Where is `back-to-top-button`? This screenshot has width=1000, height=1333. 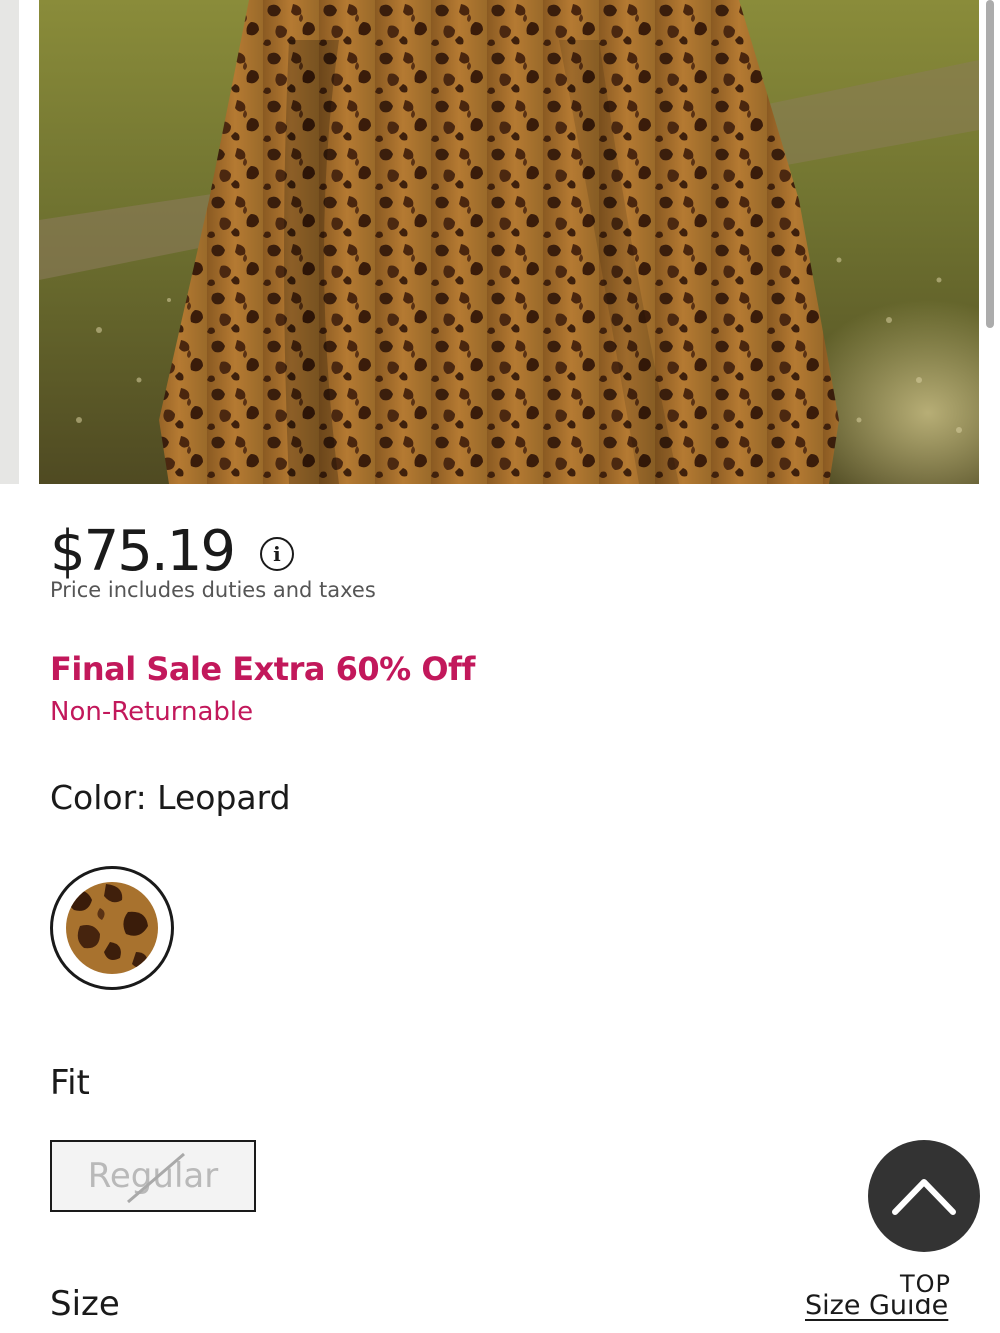
back-to-top-button is located at coordinates (924, 1196).